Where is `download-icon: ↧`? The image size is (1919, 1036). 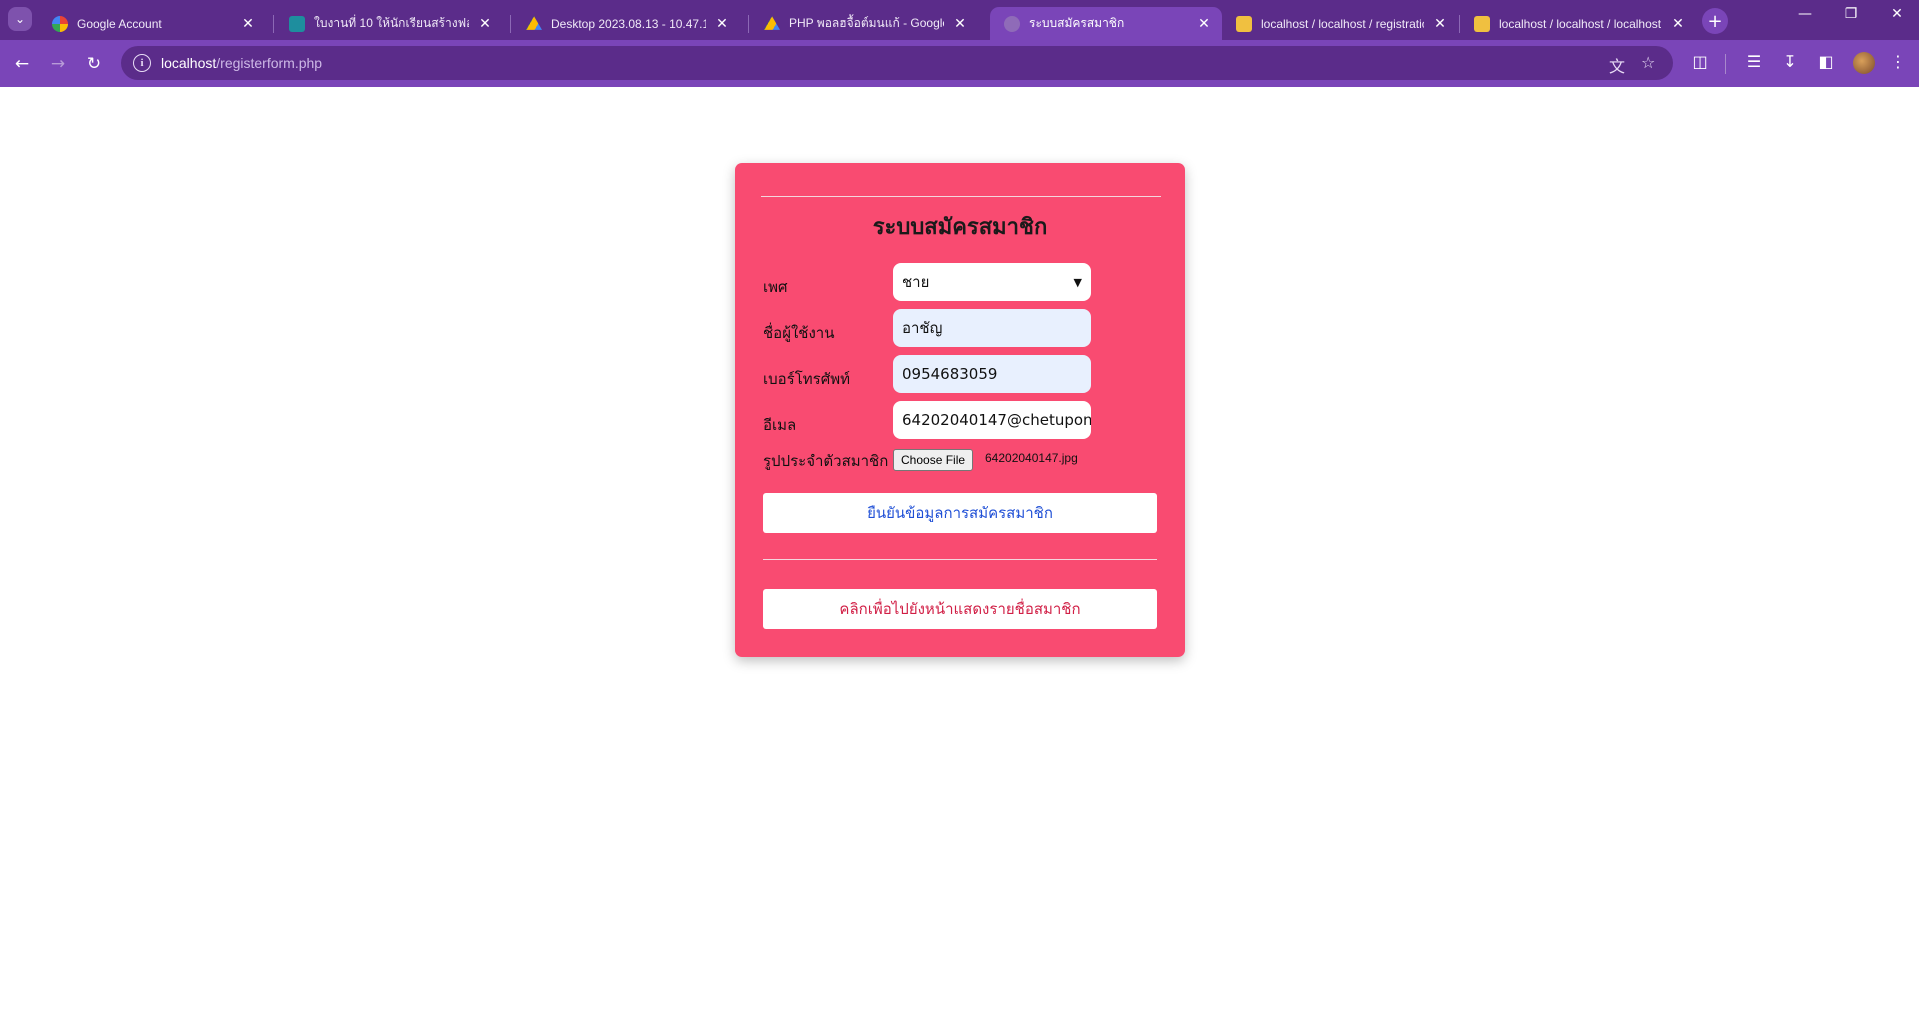 download-icon: ↧ is located at coordinates (1790, 61).